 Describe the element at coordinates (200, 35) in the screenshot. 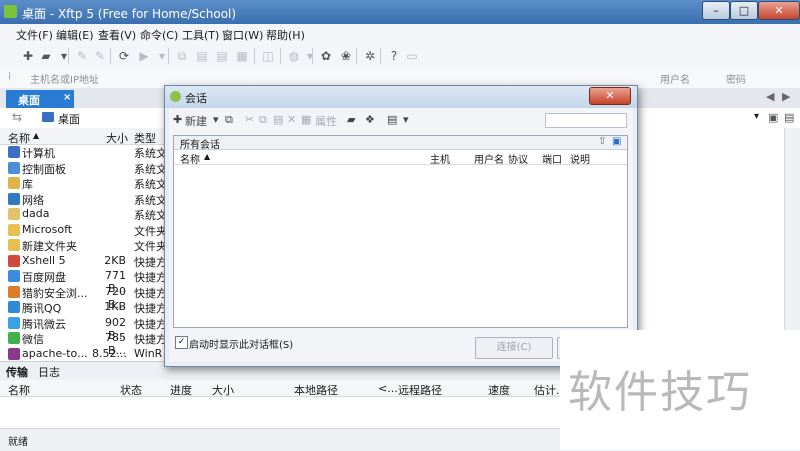

I see `menu-tools: 工具(T)` at that location.